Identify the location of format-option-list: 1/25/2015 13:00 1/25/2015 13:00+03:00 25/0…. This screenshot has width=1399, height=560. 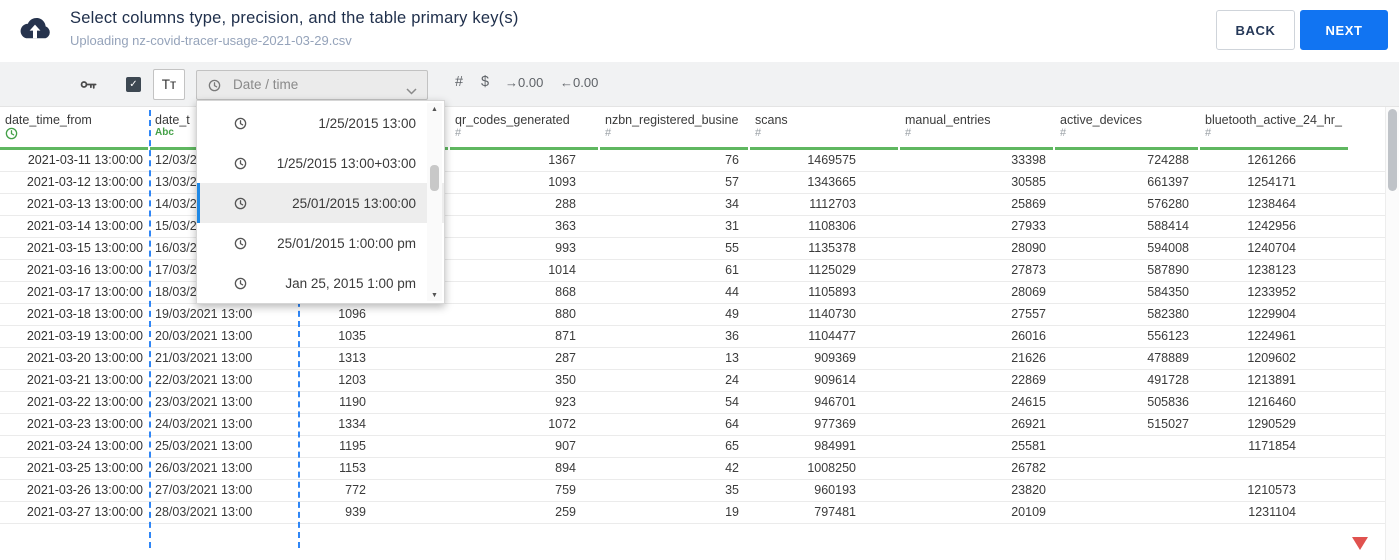
(320, 203).